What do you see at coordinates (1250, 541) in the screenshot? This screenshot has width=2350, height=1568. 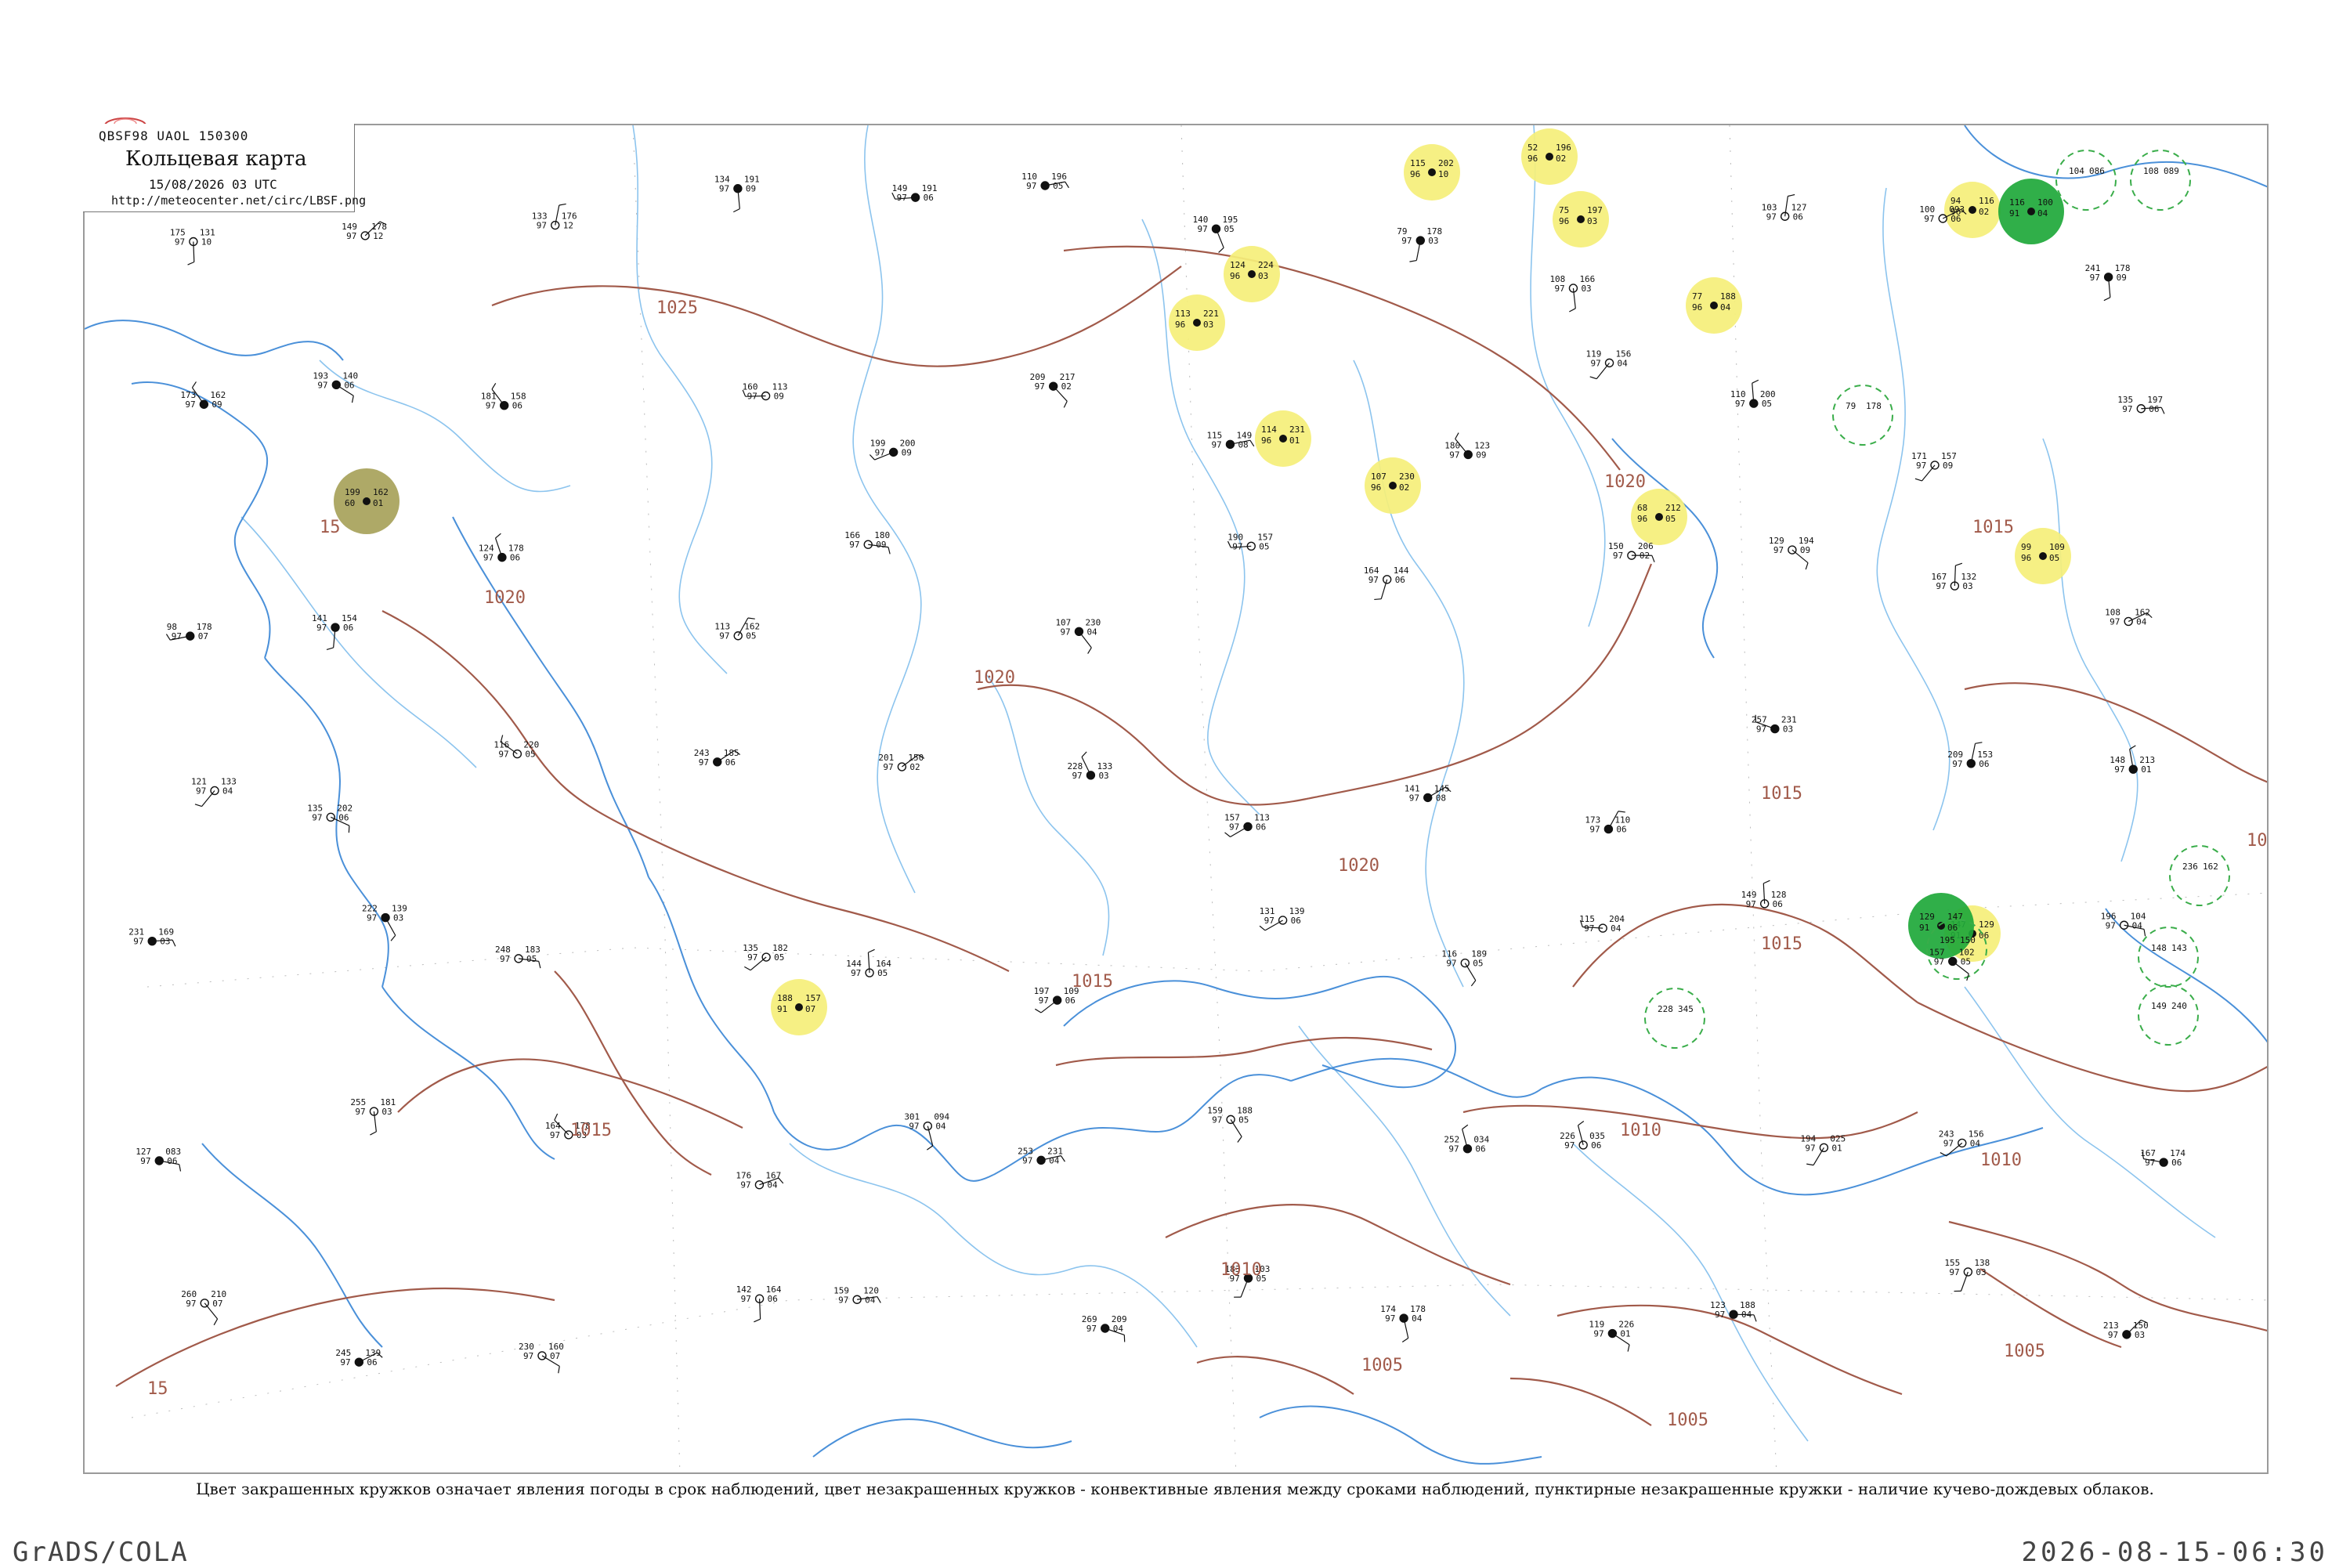 I see `station-plot: 1901579705` at bounding box center [1250, 541].